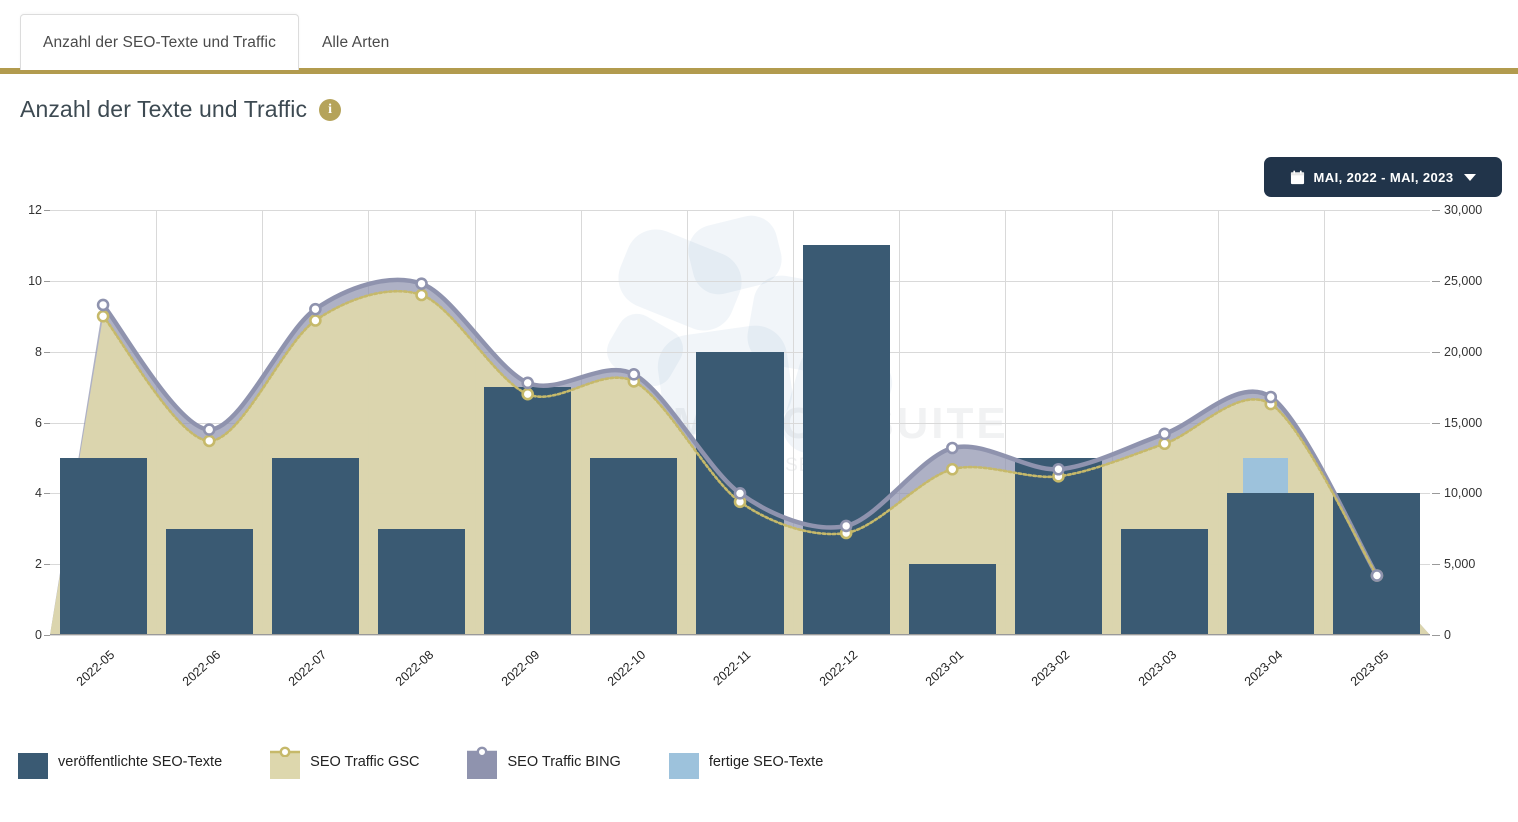 This screenshot has width=1518, height=822. Describe the element at coordinates (38, 635) in the screenshot. I see `y-axis-left-tick: 0` at that location.